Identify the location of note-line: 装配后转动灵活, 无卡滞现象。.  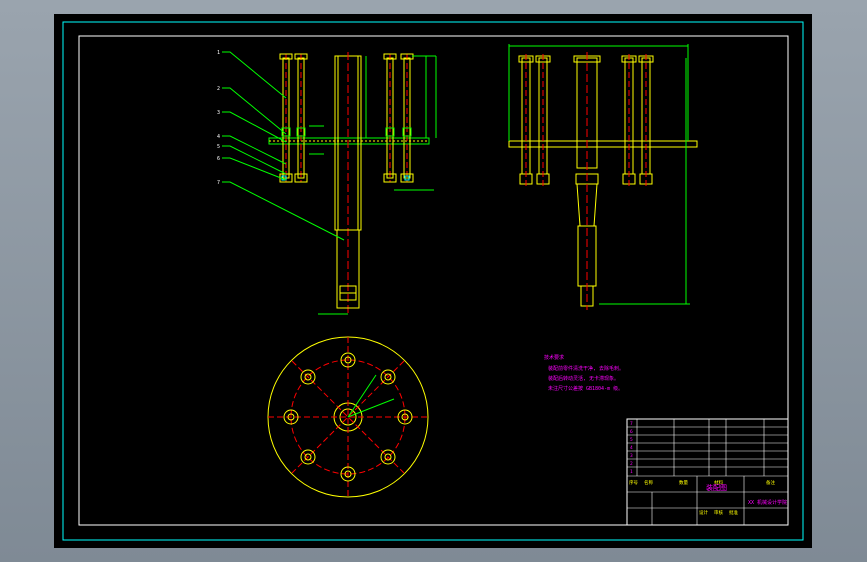
(583, 378).